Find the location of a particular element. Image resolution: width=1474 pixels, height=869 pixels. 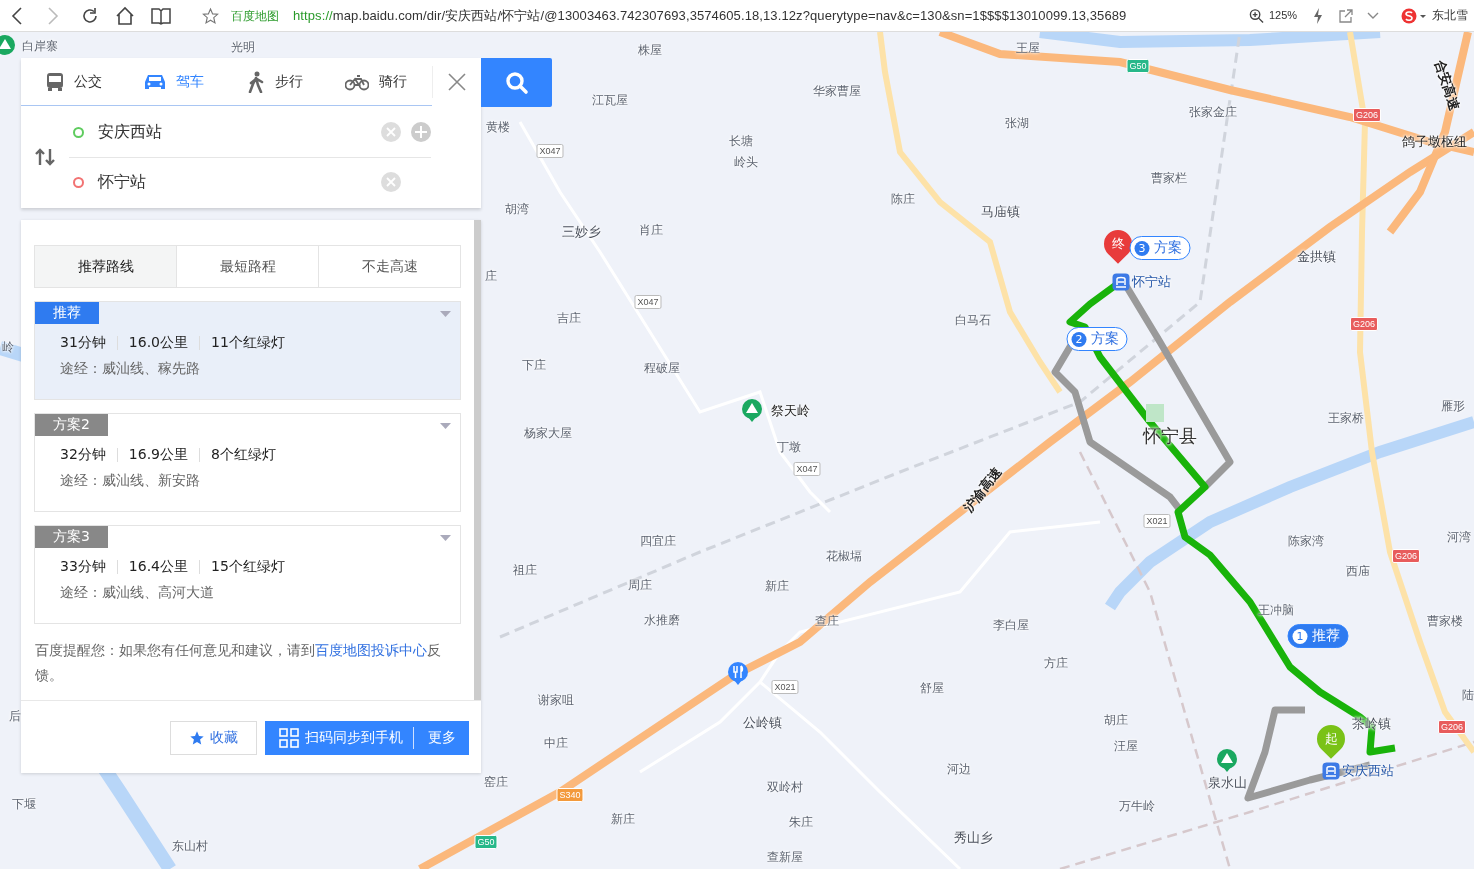

traffic-lights-count: 11个红绿灯 is located at coordinates (248, 343).